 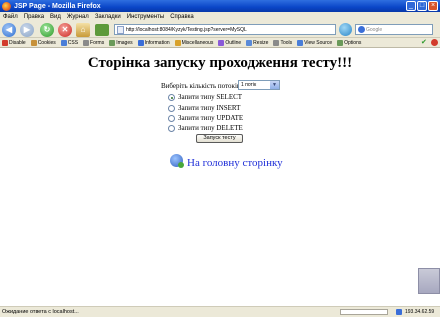 I want to click on check-icon: ✔, so click(x=424, y=42).